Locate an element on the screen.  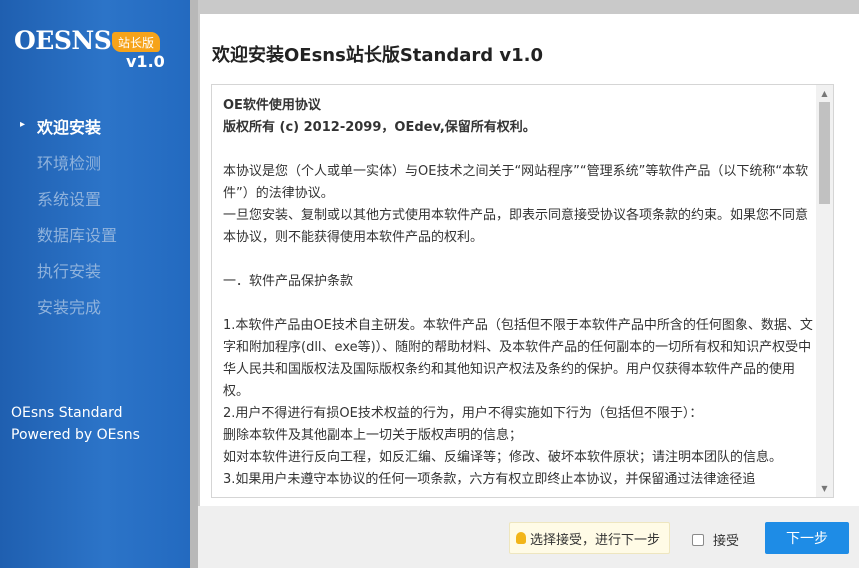
bottom-action-bar: 选择接受，进行下一步 接受 下一步 is located at coordinates (528, 537).